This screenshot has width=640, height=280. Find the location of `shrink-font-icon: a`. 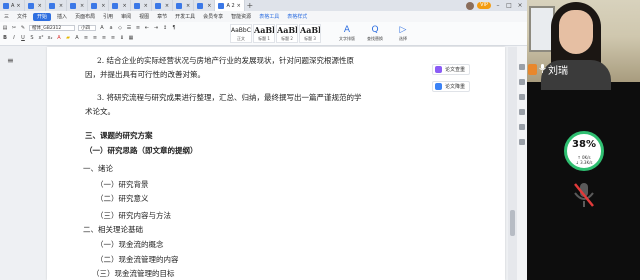

shrink-font-icon: a is located at coordinates (111, 28).